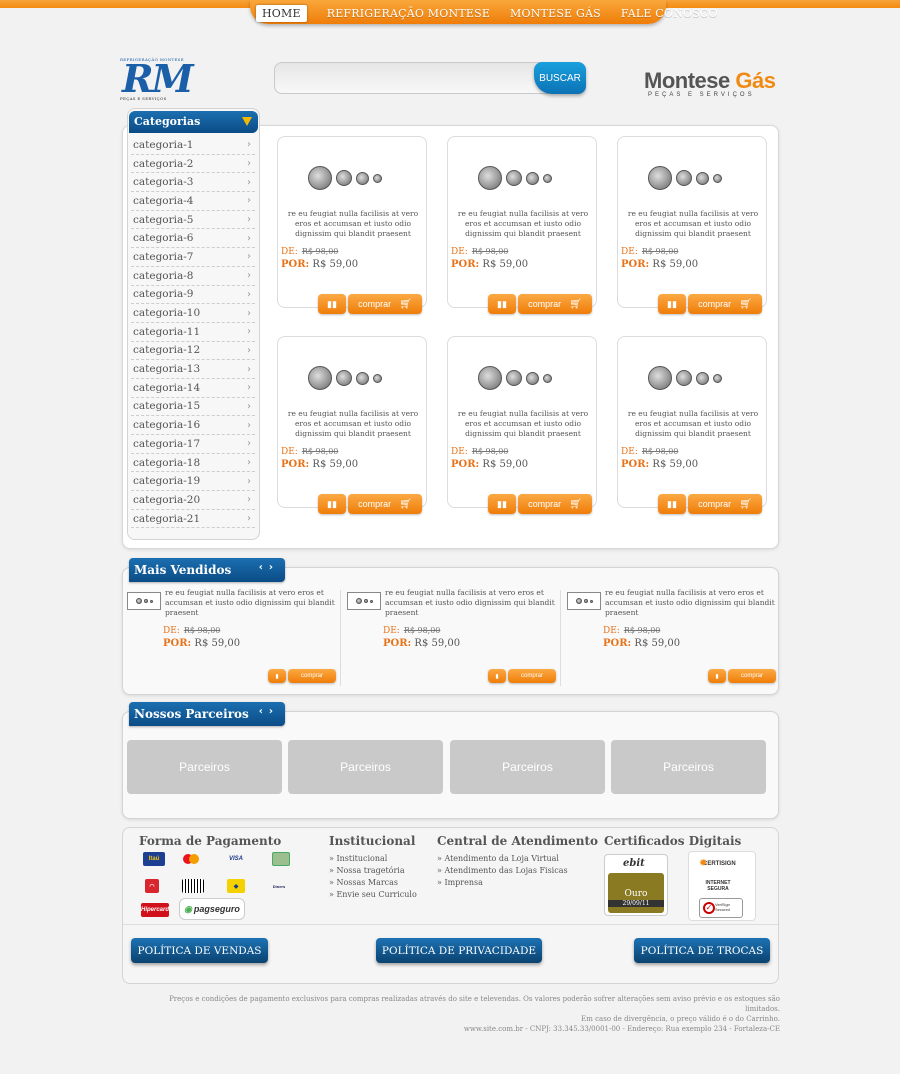  What do you see at coordinates (193, 425) in the screenshot?
I see `category-item: categoria-16 ›` at bounding box center [193, 425].